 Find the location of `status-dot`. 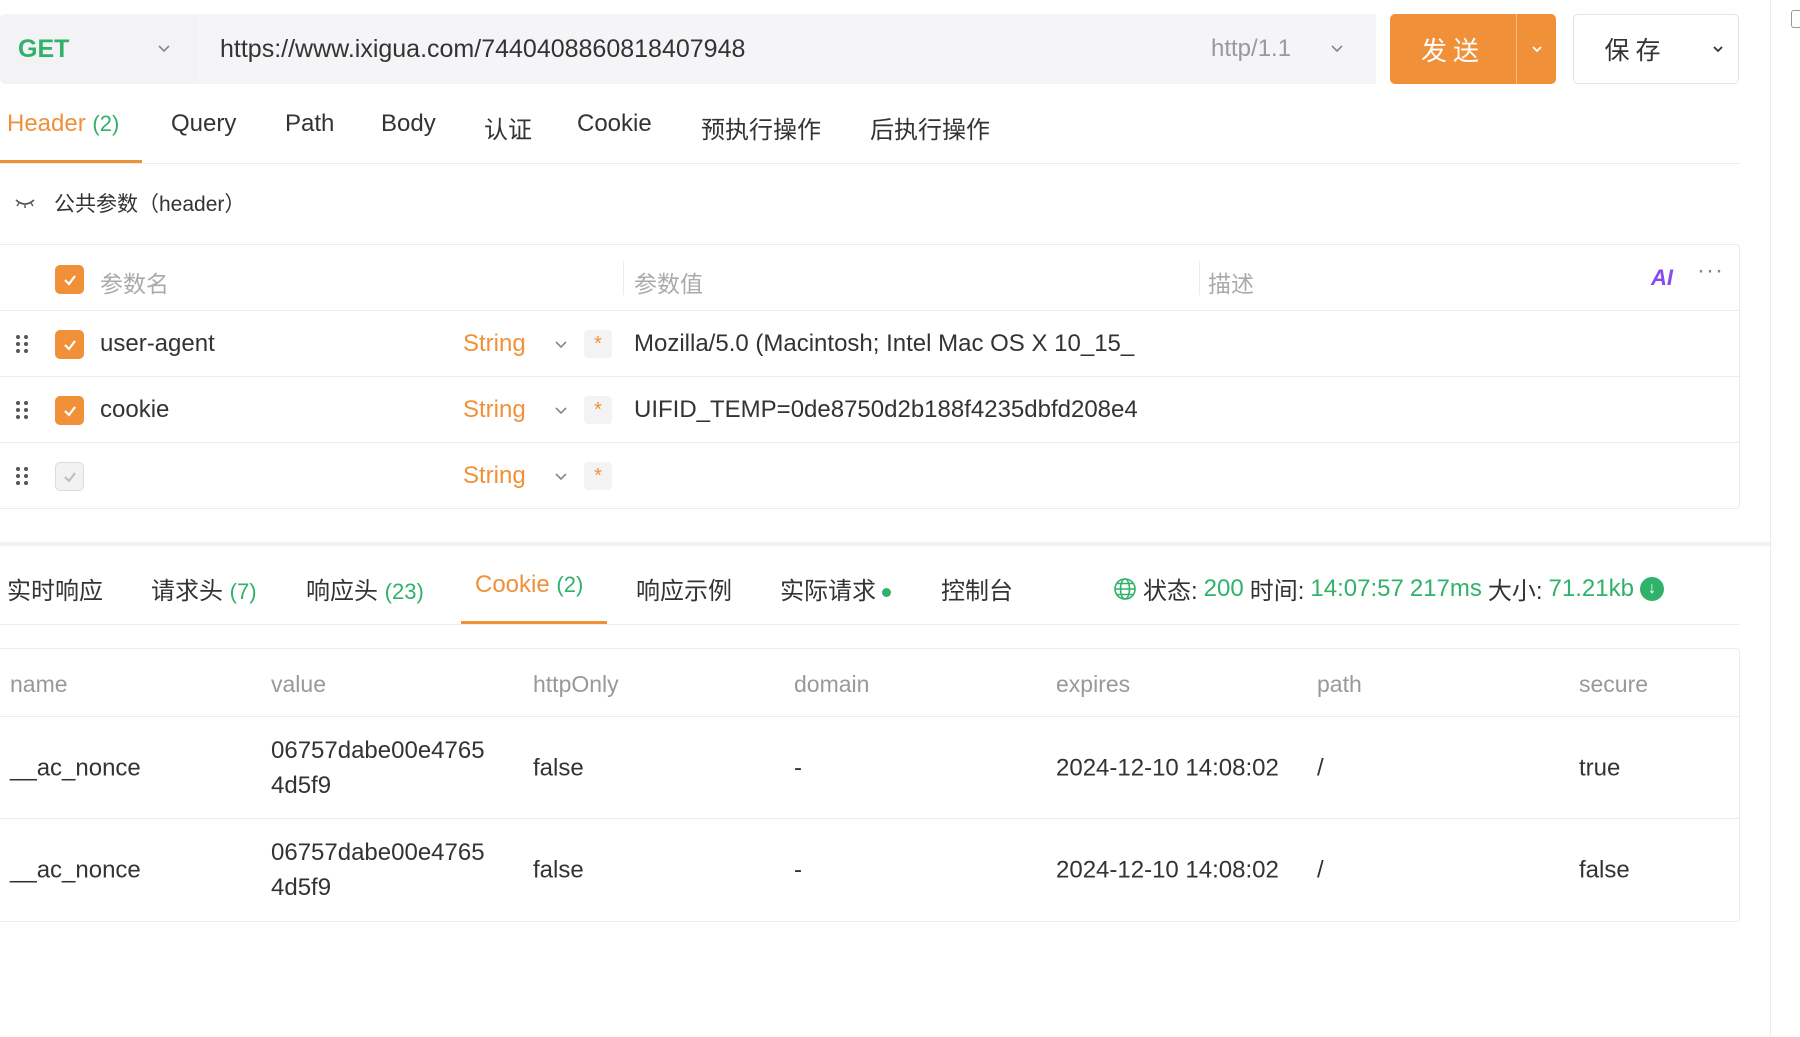

status-dot is located at coordinates (886, 593).